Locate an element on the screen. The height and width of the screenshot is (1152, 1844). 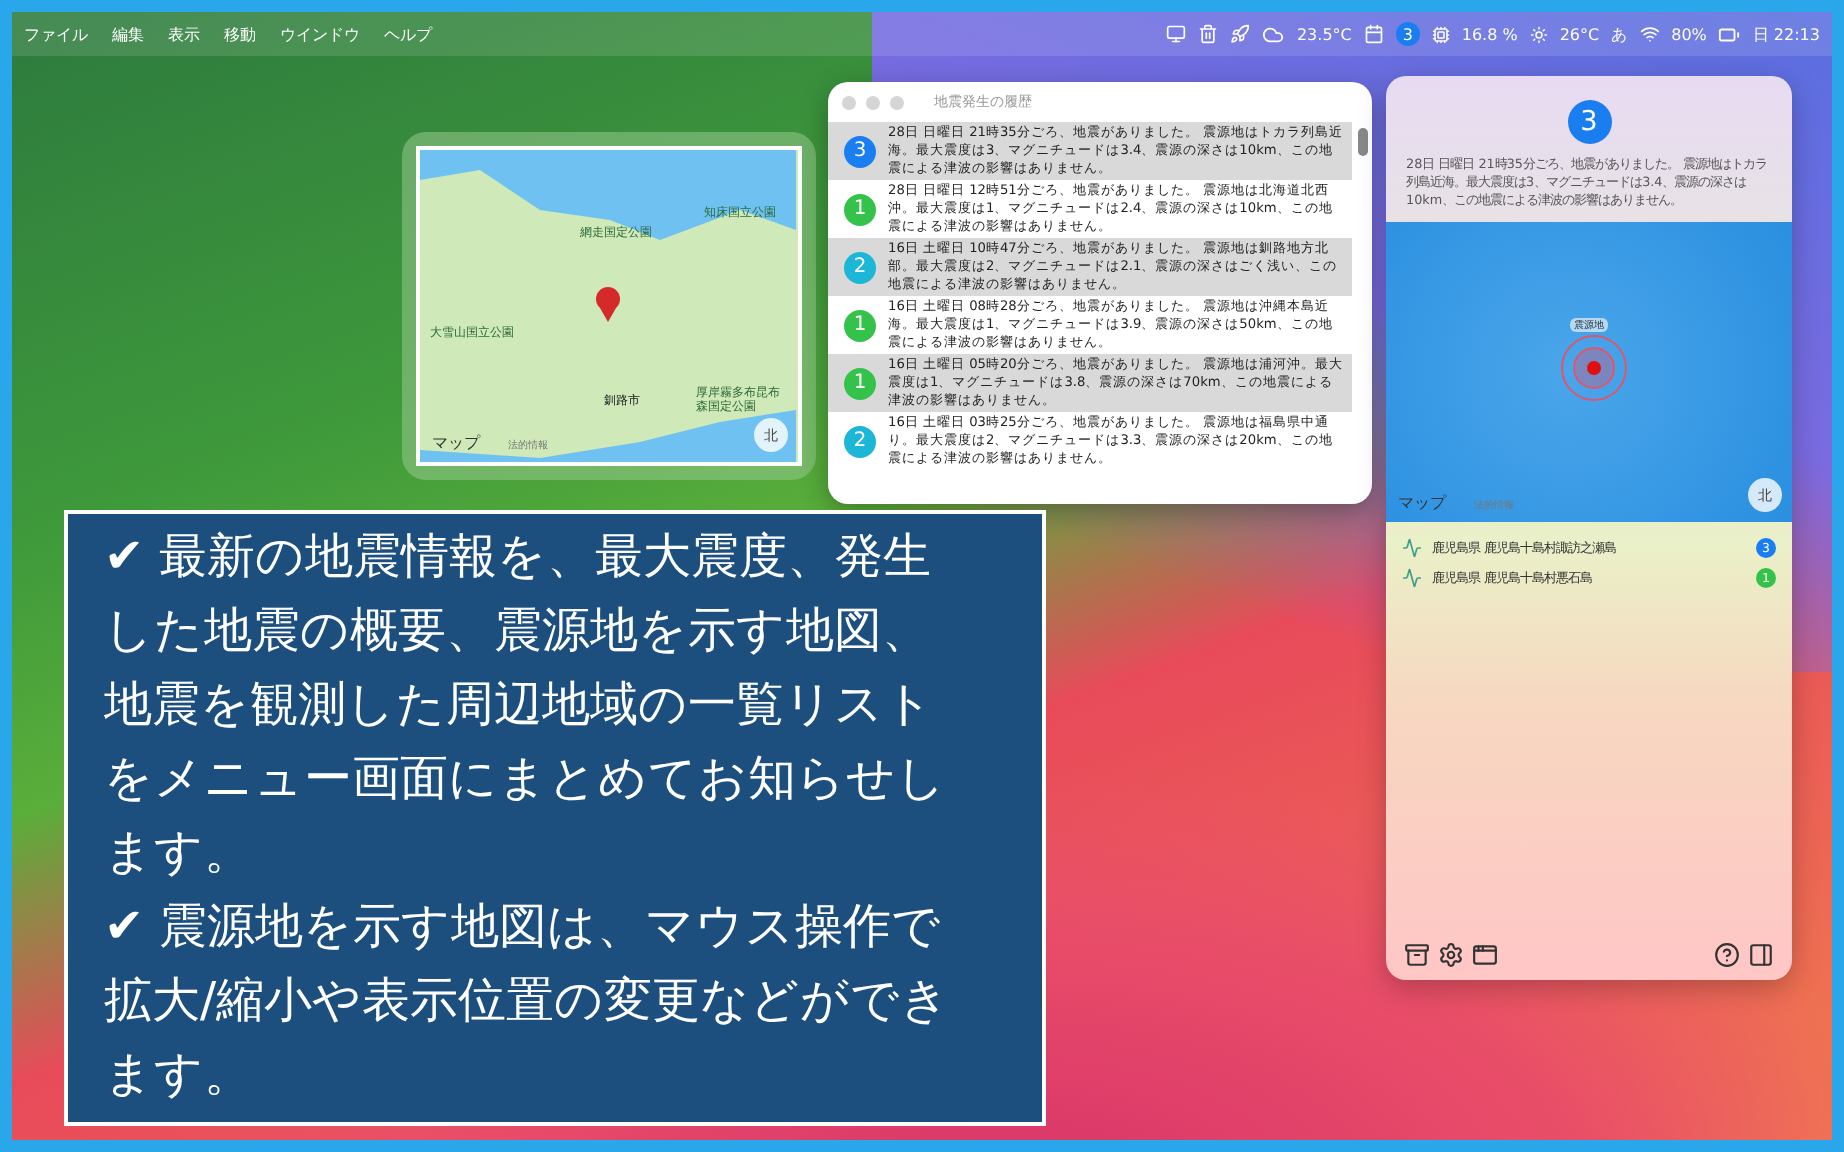
window-button is located at coordinates (1485, 955).